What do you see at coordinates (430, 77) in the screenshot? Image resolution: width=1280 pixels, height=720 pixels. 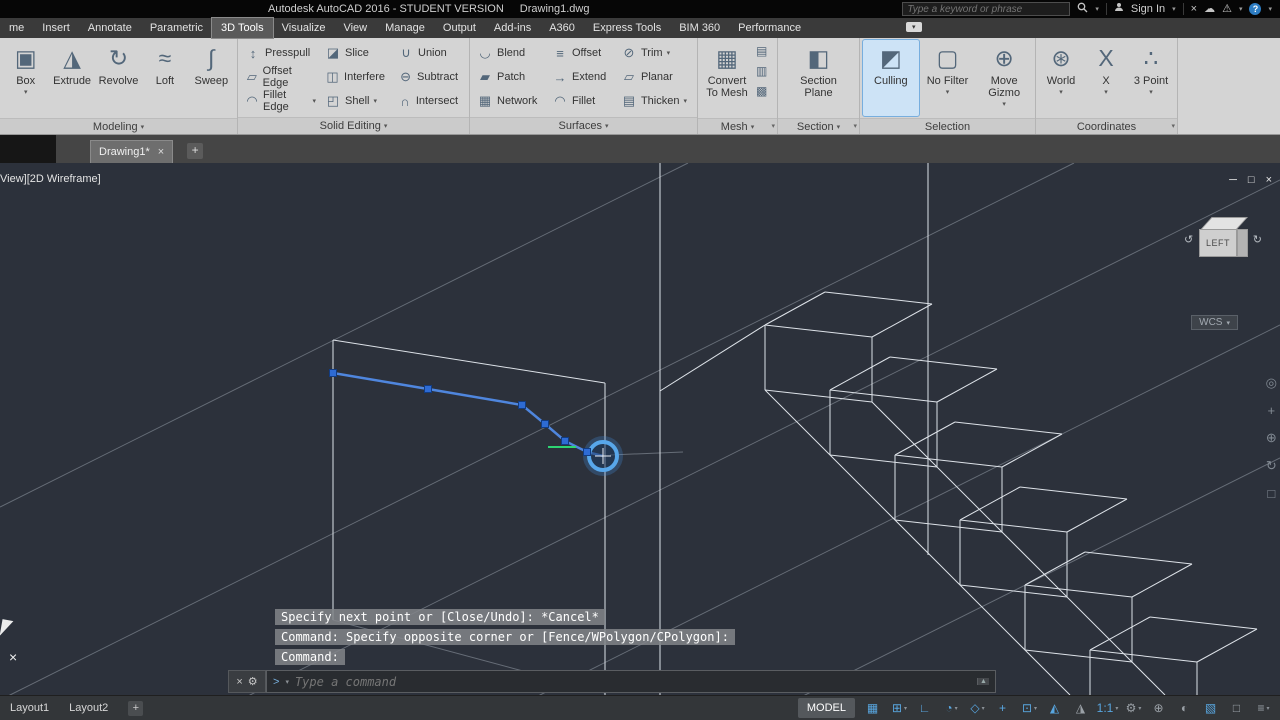 I see `subtract-button: ⊖ Subtract` at bounding box center [430, 77].